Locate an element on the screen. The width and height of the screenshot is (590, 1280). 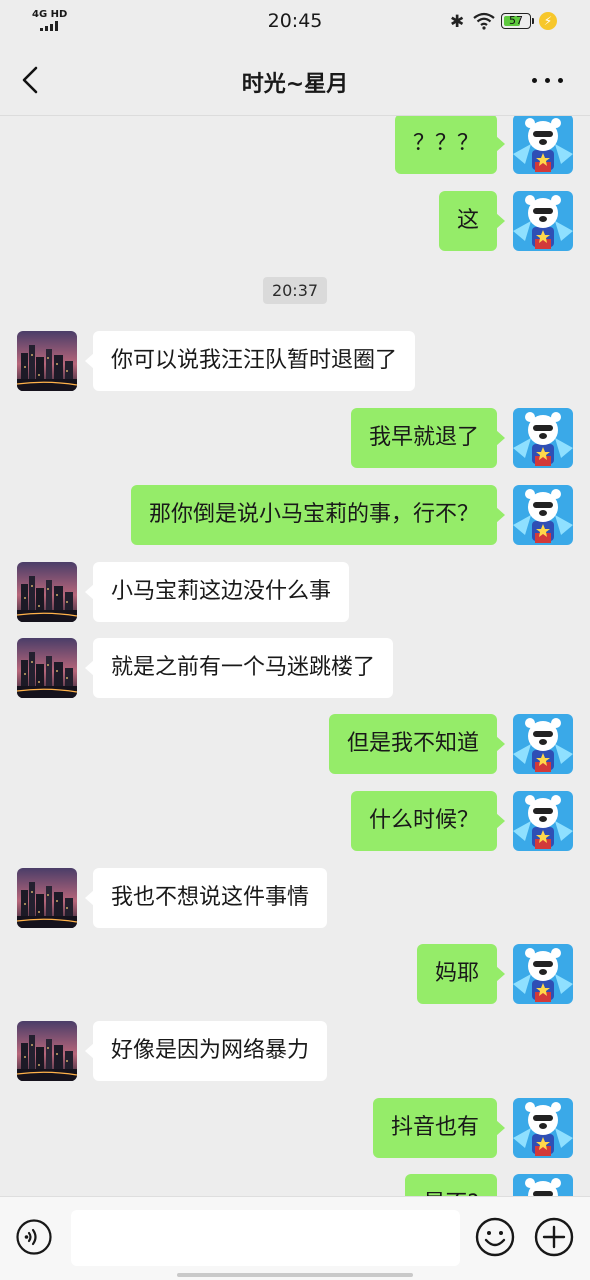
home-indicator is located at coordinates (295, 1275).